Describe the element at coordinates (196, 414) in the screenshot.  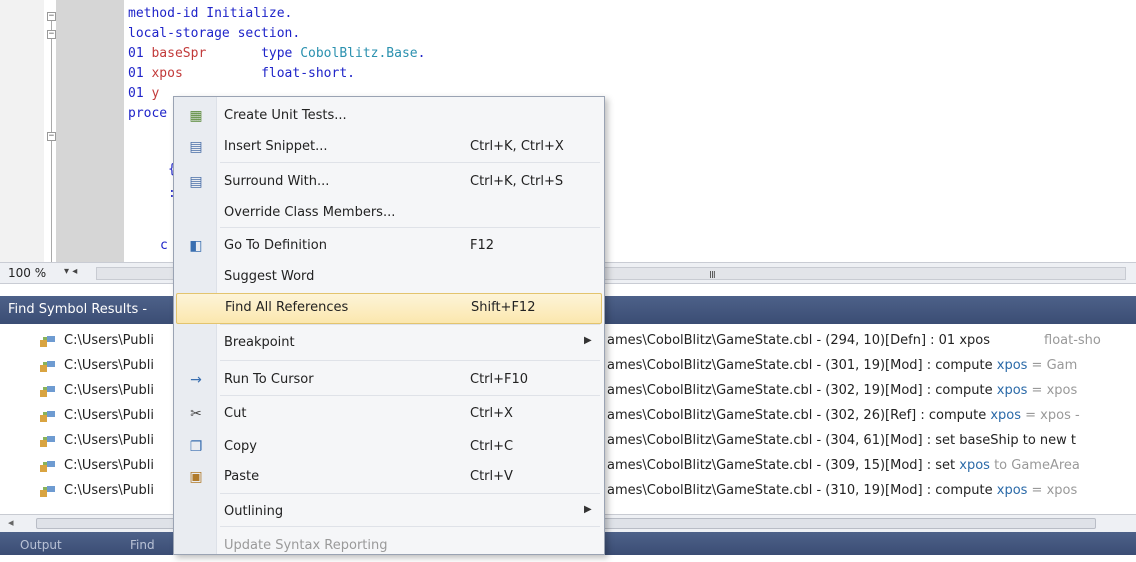
I see `cut-icon: ✂` at that location.